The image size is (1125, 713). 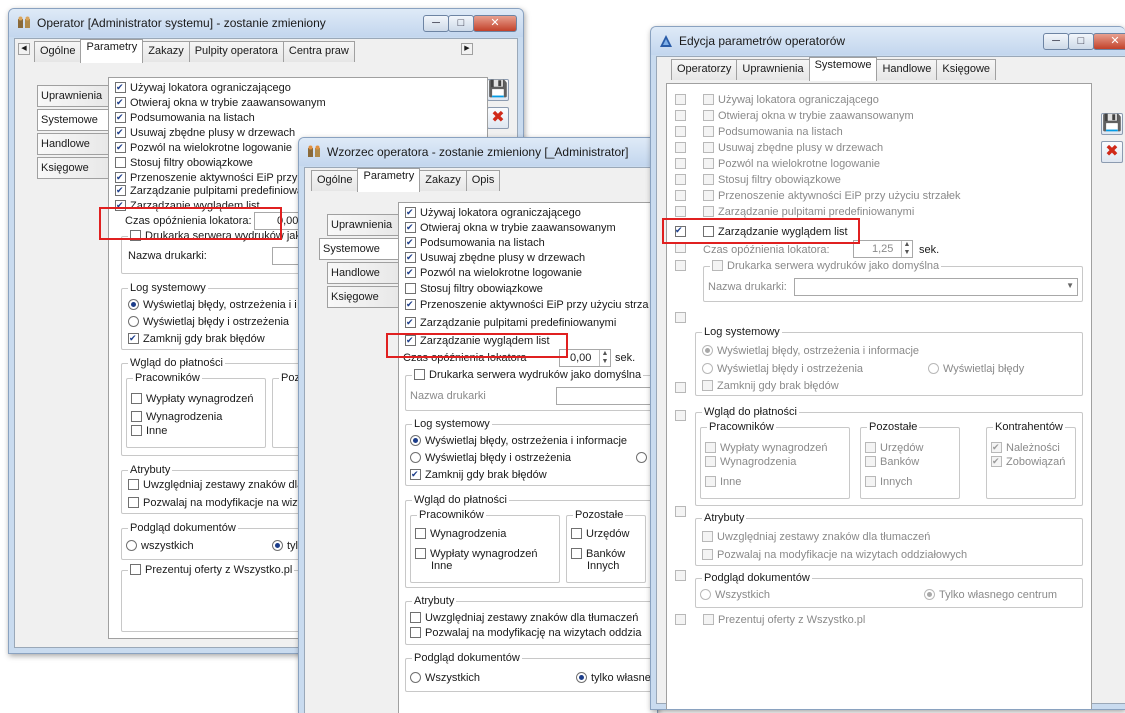 What do you see at coordinates (483, 180) in the screenshot?
I see `tab-opis: Opis` at bounding box center [483, 180].